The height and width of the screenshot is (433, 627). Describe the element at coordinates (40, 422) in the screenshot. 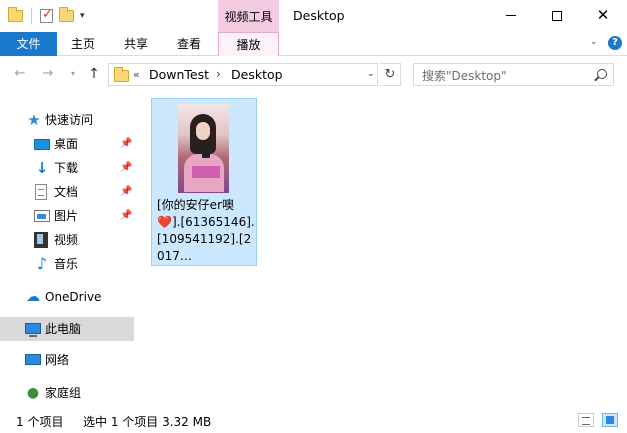

I see `item-count: 1 个项目` at that location.